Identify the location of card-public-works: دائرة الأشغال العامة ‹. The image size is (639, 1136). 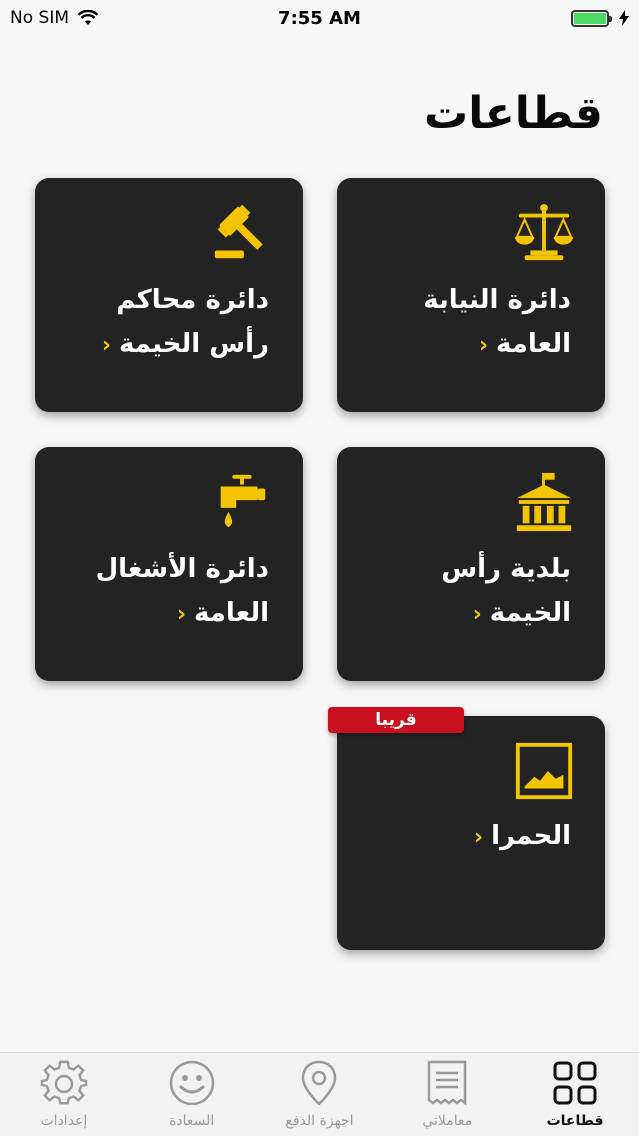
(169, 564).